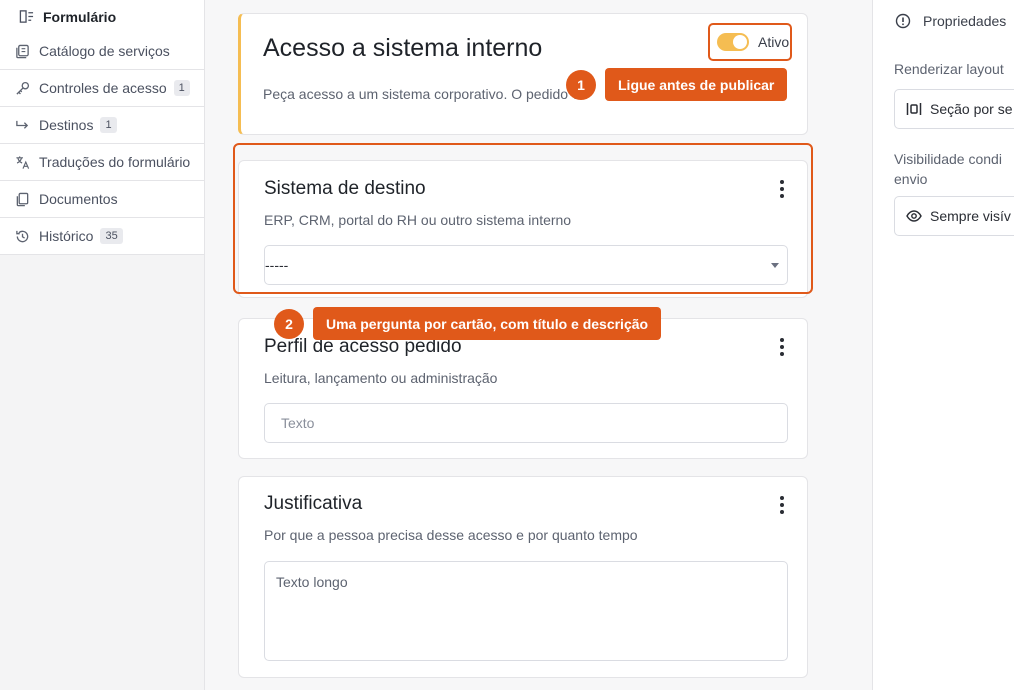  Describe the element at coordinates (965, 21) in the screenshot. I see `properties-title: Propriedades` at that location.